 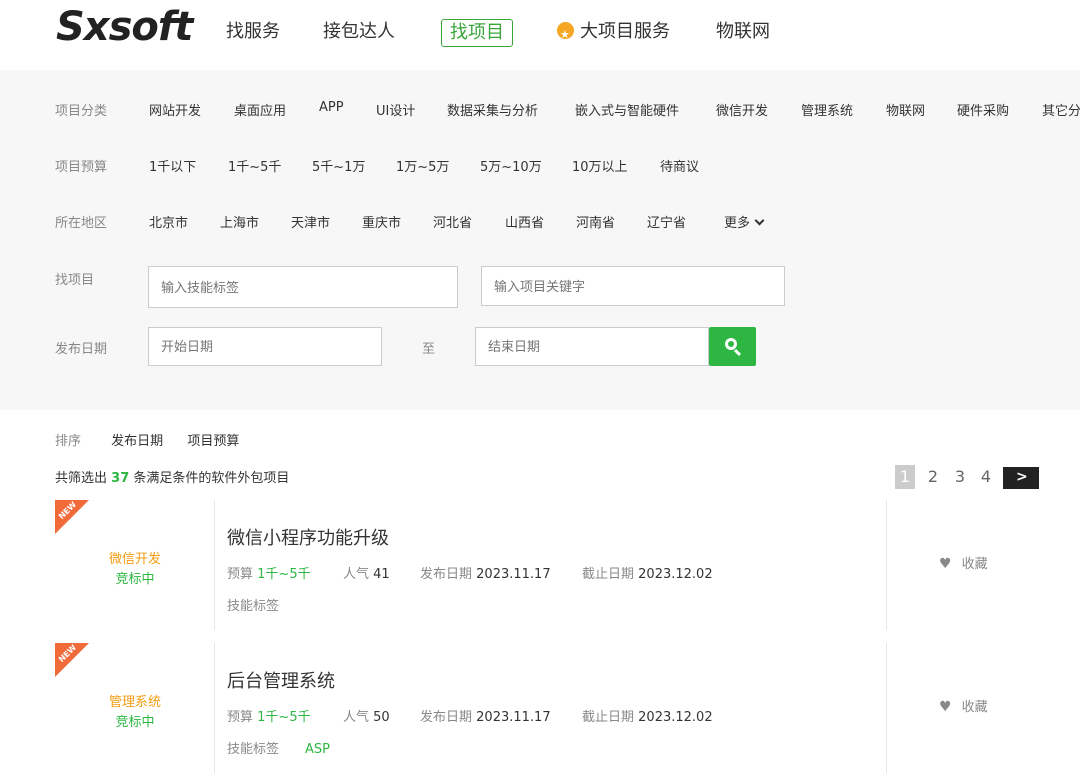 I want to click on region-option: 山西省, so click(x=524, y=221).